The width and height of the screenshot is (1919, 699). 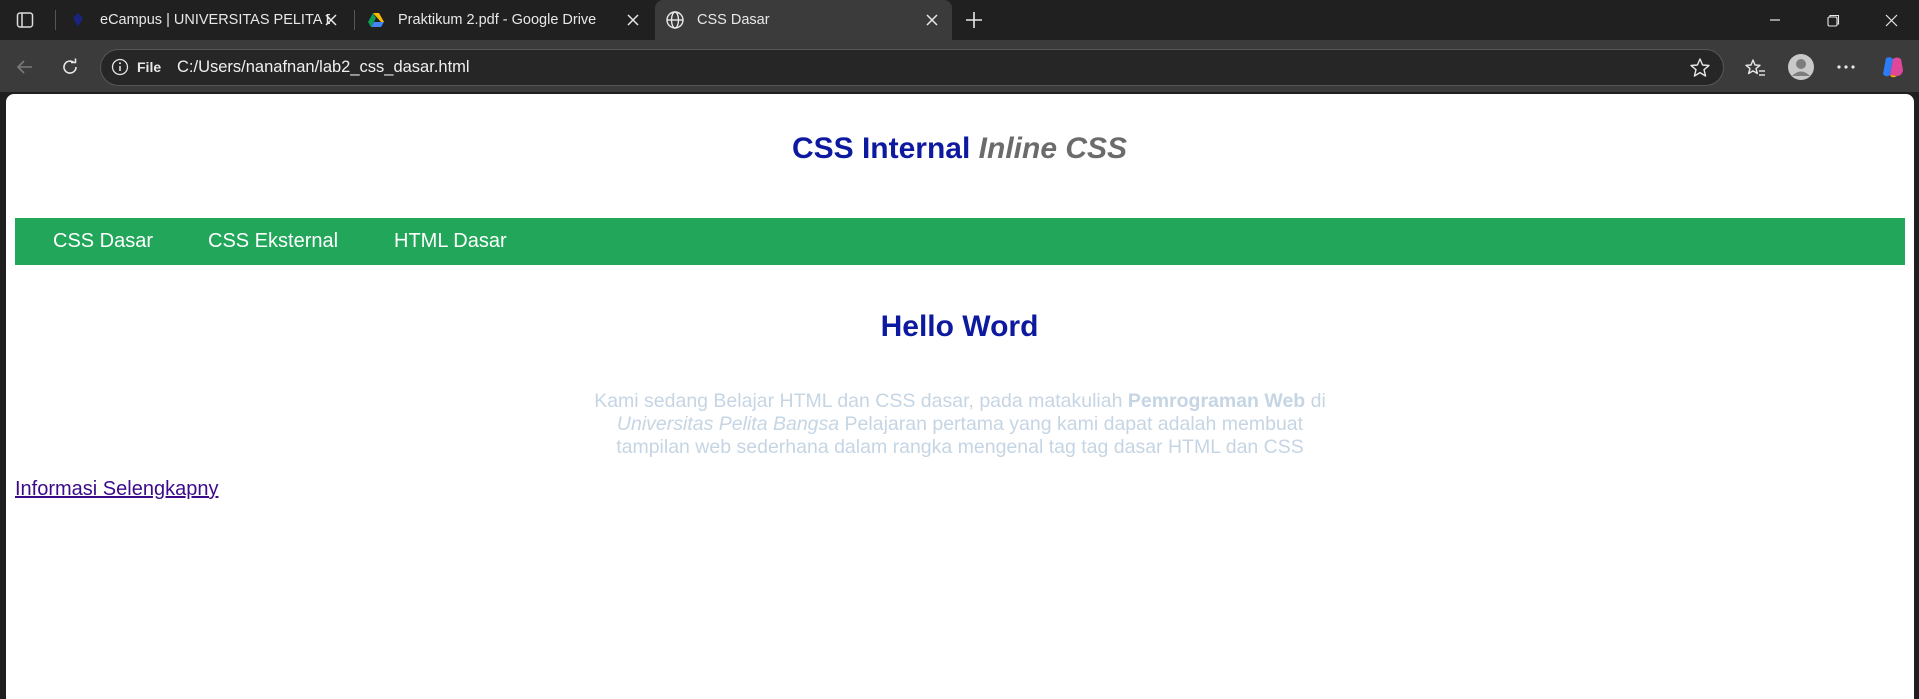 I want to click on page-title-internal: CSS Internal, so click(x=881, y=148).